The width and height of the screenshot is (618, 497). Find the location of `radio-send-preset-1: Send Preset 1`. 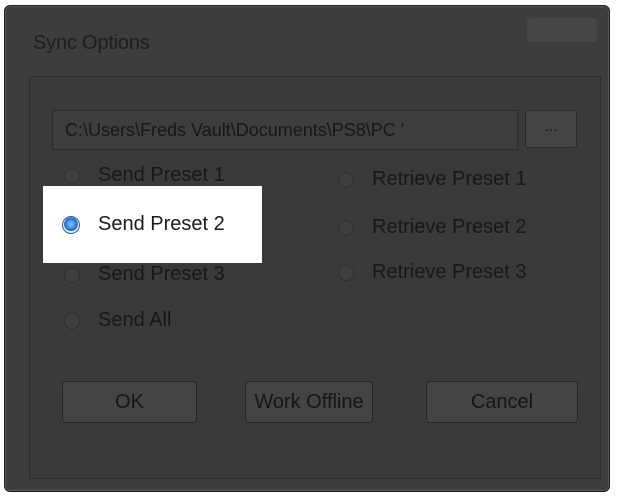

radio-send-preset-1: Send Preset 1 is located at coordinates (144, 175).